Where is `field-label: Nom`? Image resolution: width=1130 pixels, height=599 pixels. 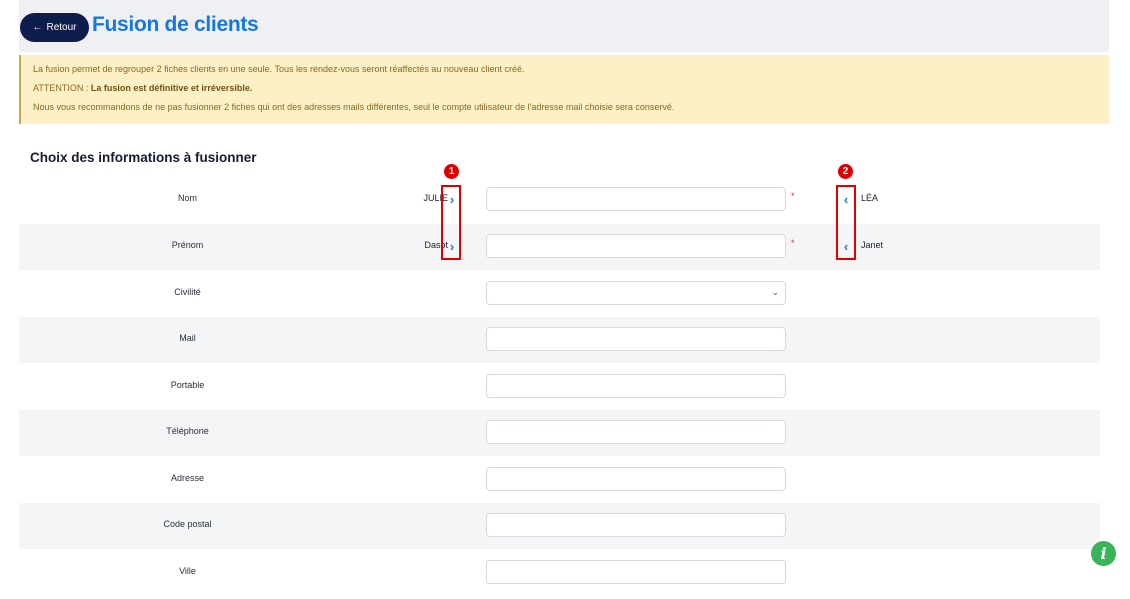
field-label: Nom is located at coordinates (187, 198).